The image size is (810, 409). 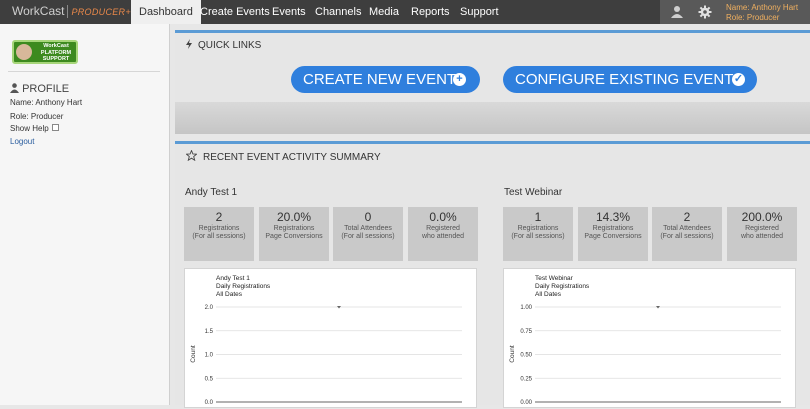 I want to click on show-help-label: Show Help, so click(x=29, y=128).